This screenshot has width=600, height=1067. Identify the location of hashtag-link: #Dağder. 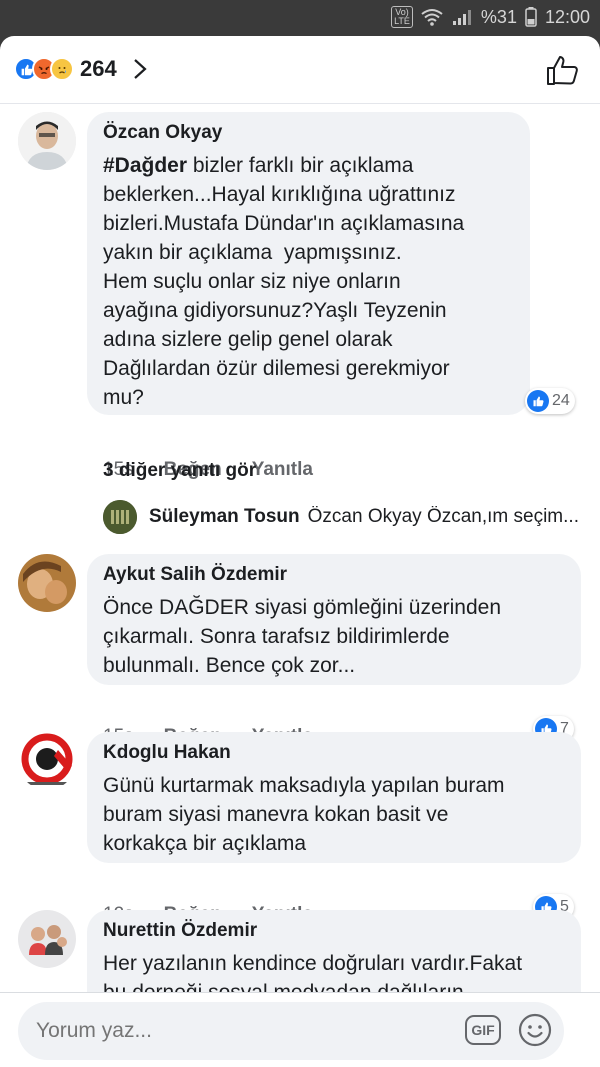
(145, 165).